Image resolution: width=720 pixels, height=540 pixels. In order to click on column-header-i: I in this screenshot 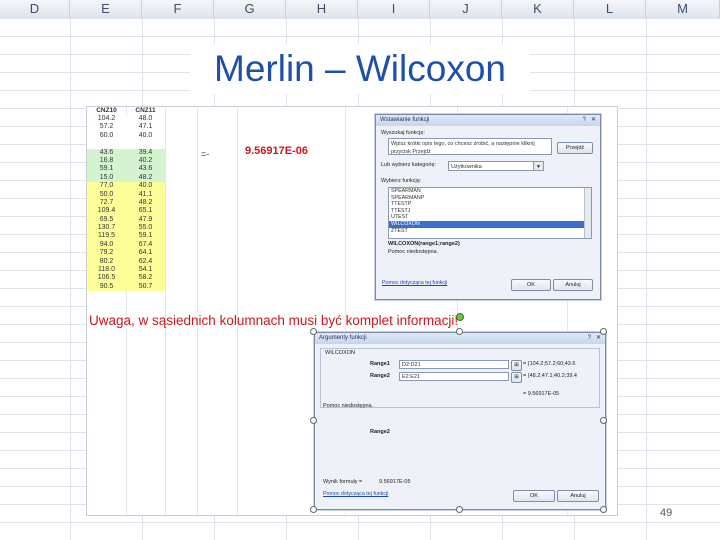, I will do `click(394, 9)`.